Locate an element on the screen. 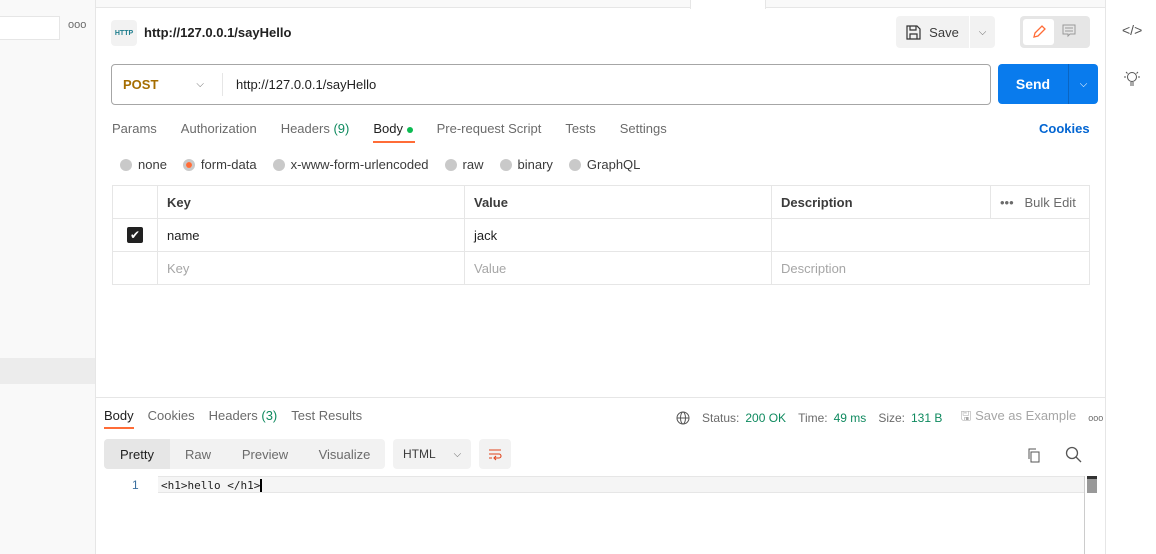 The image size is (1156, 554). tab-label: Body is located at coordinates (119, 415).